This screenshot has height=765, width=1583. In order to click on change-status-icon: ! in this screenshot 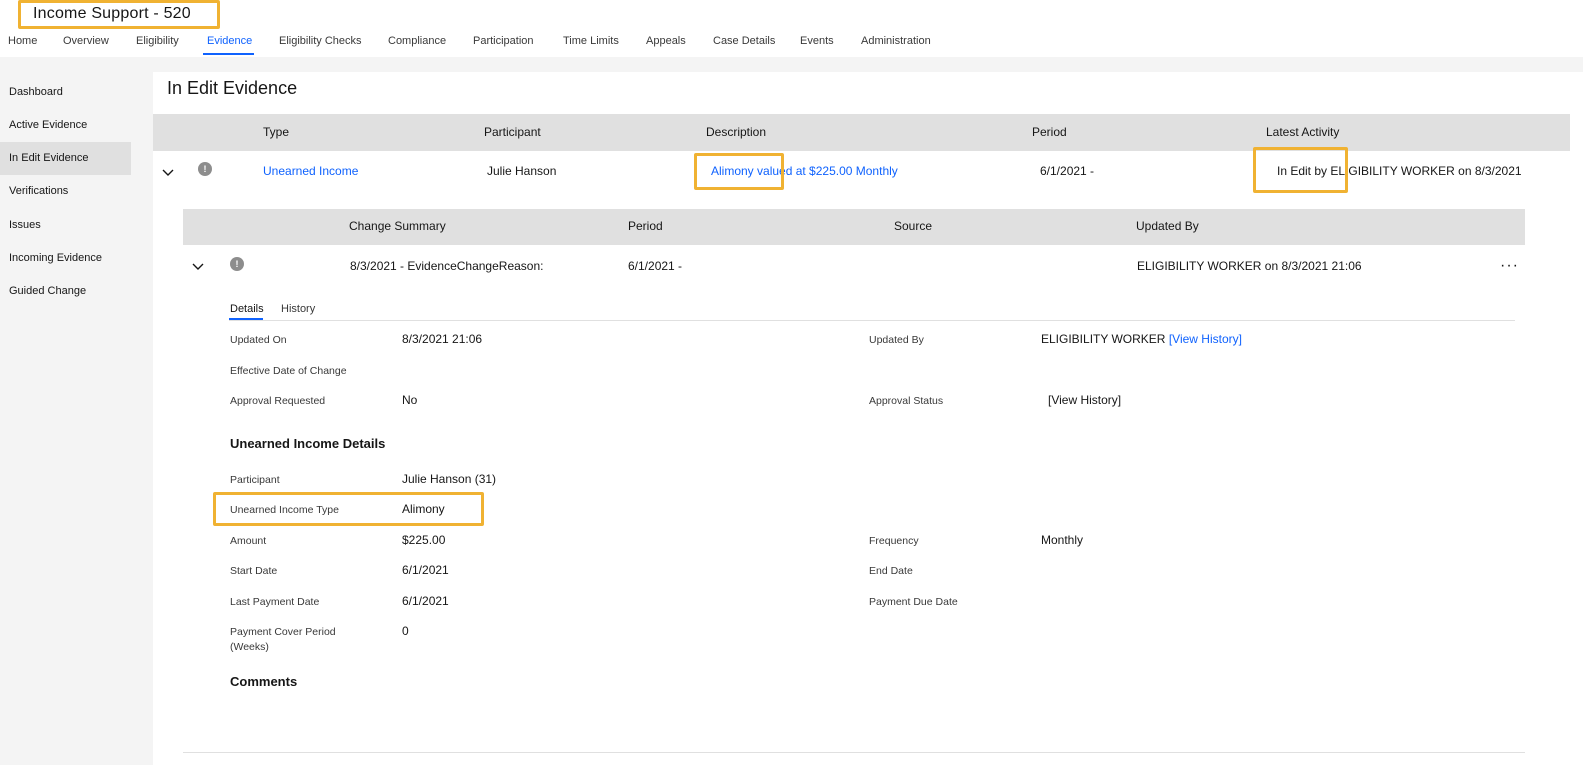, I will do `click(237, 264)`.